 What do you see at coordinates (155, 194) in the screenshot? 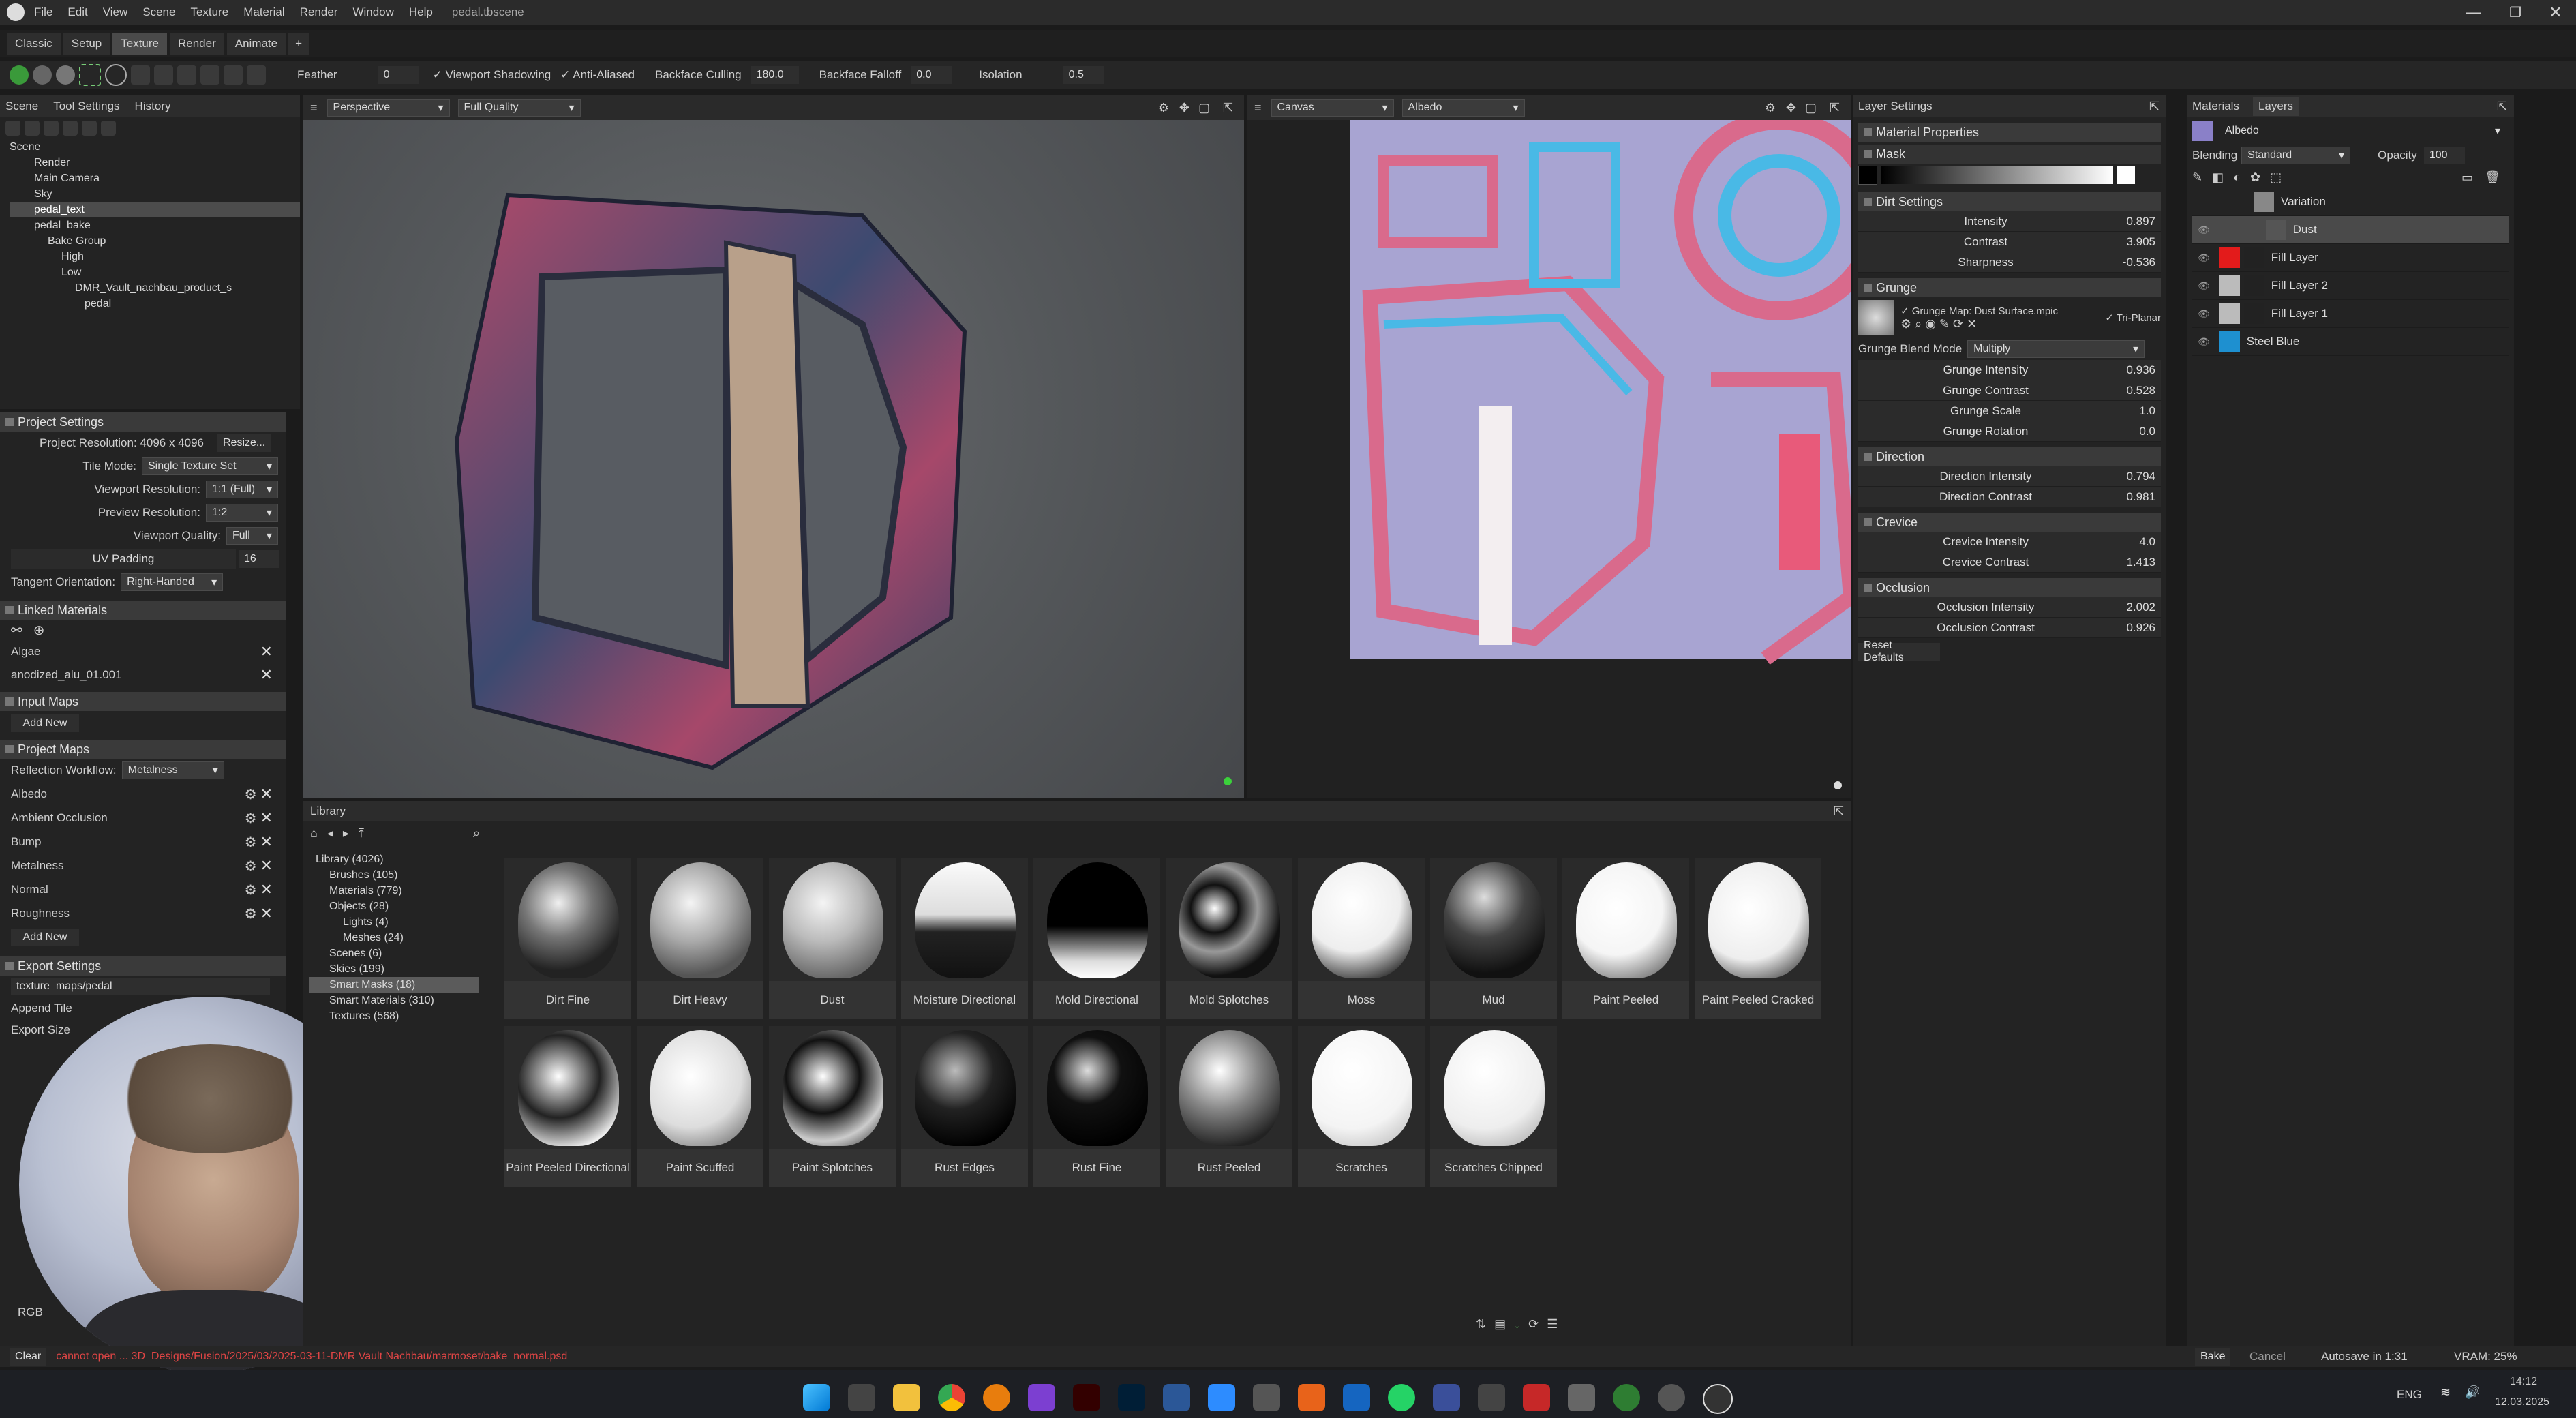
I see `tree-item: Sky` at bounding box center [155, 194].